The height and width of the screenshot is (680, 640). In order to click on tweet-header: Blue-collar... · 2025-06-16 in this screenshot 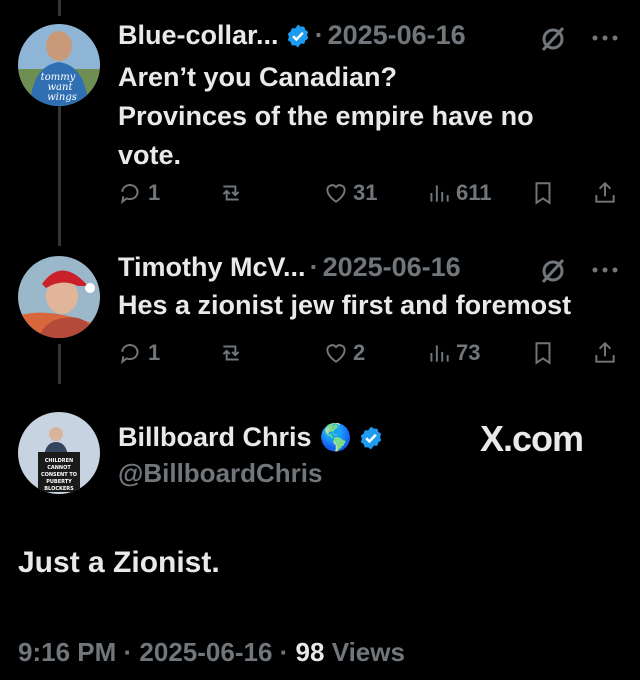, I will do `click(292, 35)`.